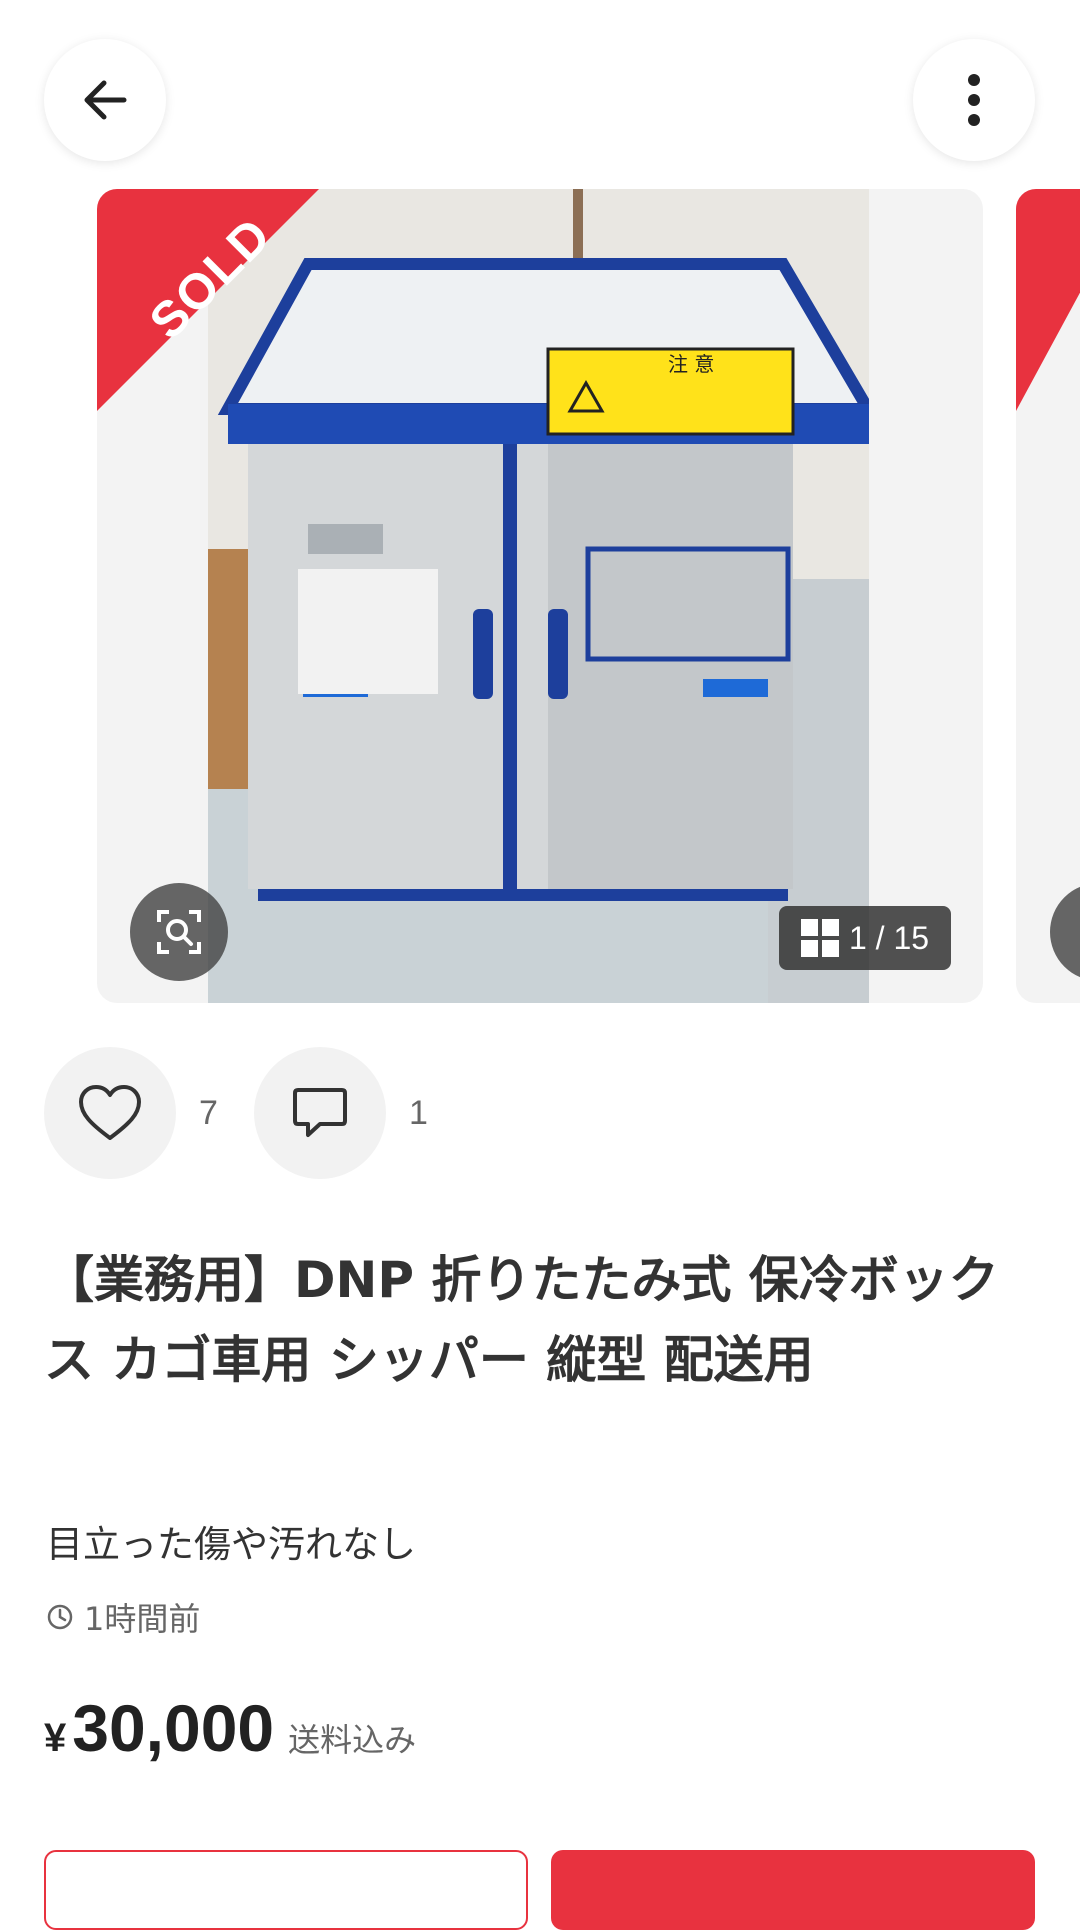  I want to click on arrow-left-icon, so click(105, 100).